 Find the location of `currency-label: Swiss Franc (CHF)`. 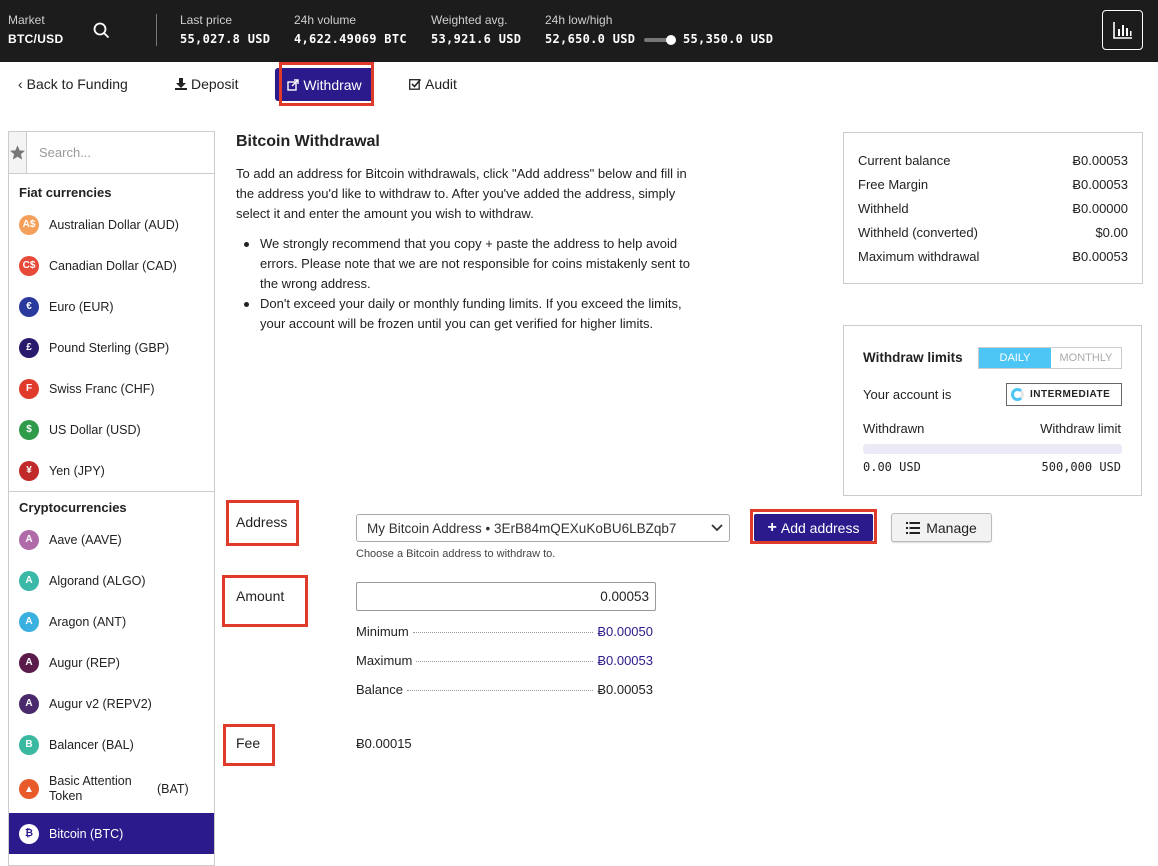

currency-label: Swiss Franc (CHF) is located at coordinates (102, 388).